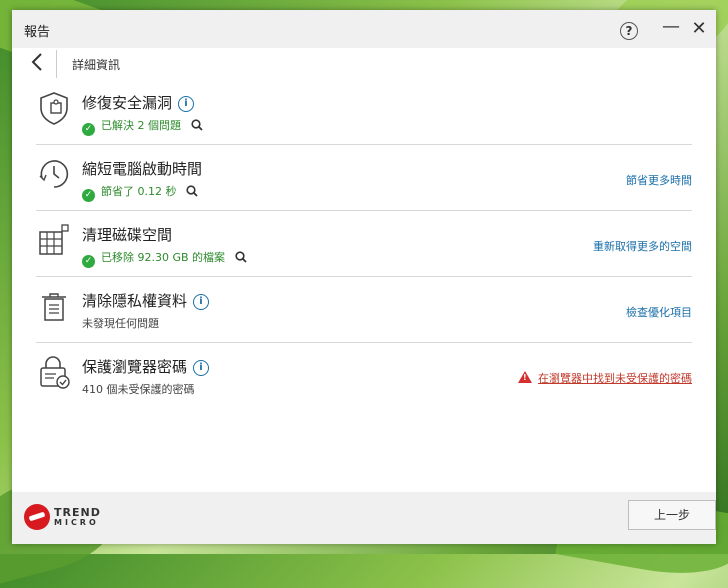 The height and width of the screenshot is (588, 728). What do you see at coordinates (54, 108) in the screenshot?
I see `shield-puzzle-icon` at bounding box center [54, 108].